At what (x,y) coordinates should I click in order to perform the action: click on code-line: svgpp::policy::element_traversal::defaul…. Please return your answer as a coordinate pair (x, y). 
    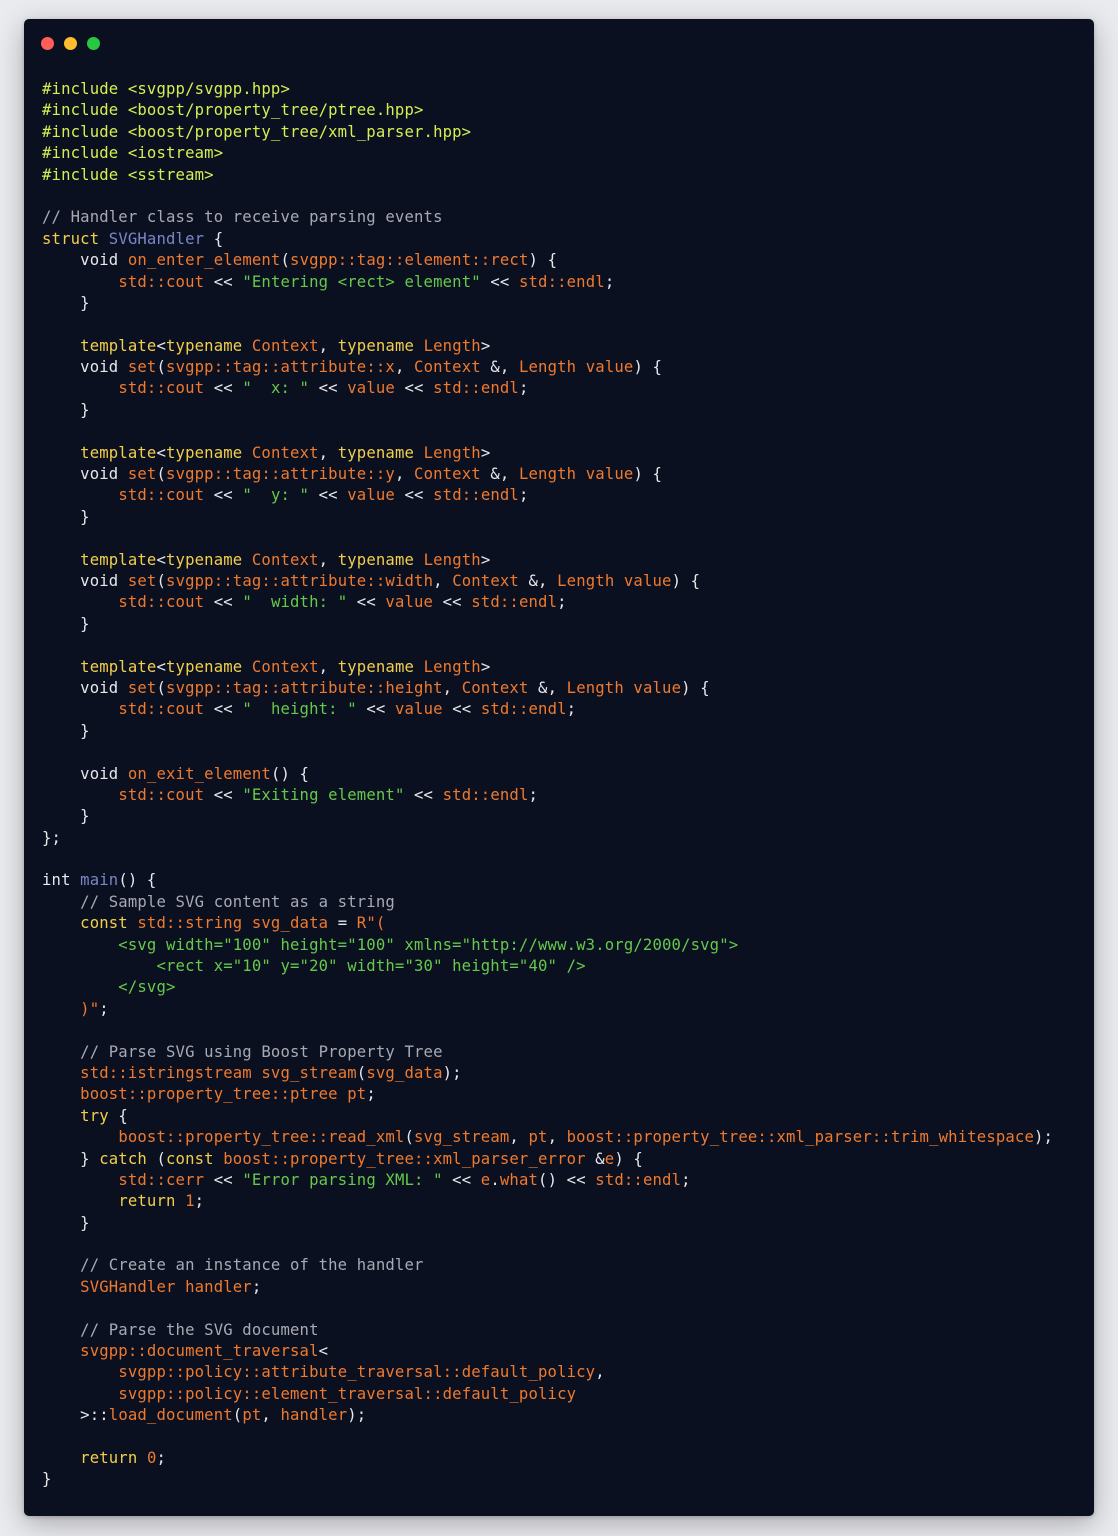
    Looking at the image, I should click on (566, 1394).